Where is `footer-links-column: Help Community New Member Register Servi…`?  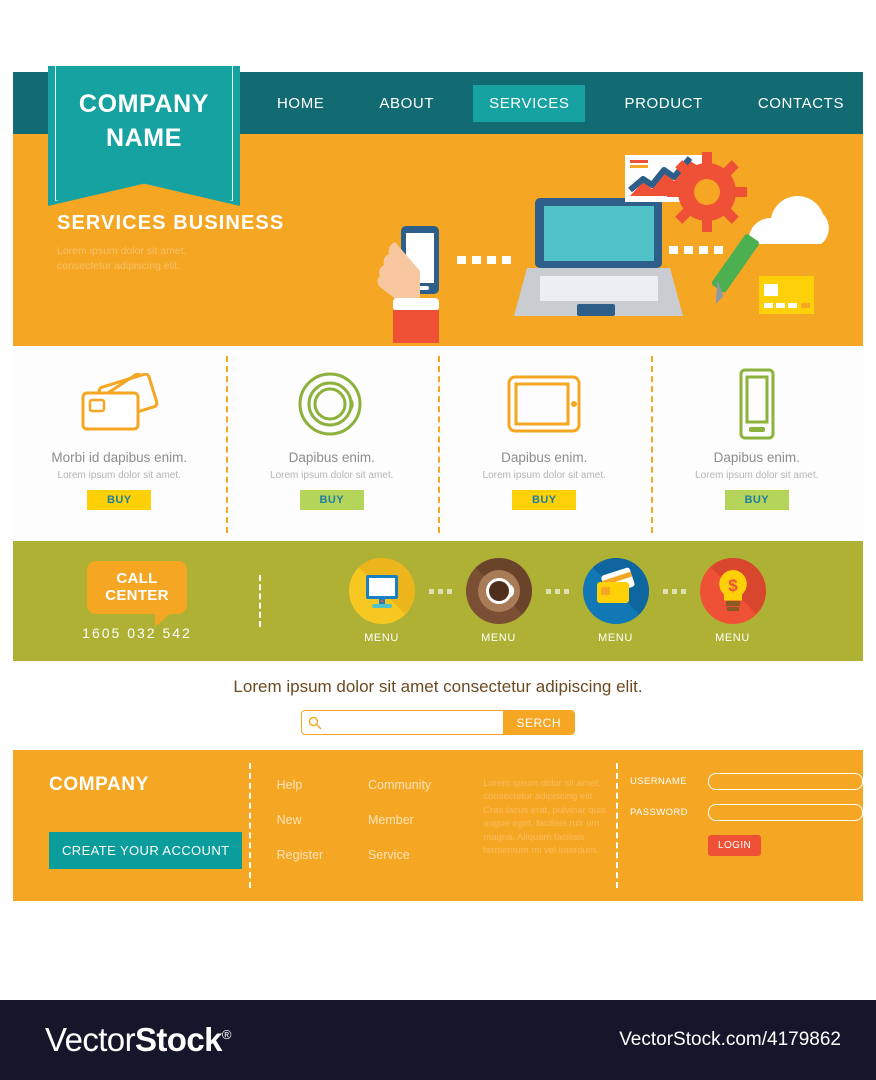 footer-links-column: Help Community New Member Register Servi… is located at coordinates (355, 825).